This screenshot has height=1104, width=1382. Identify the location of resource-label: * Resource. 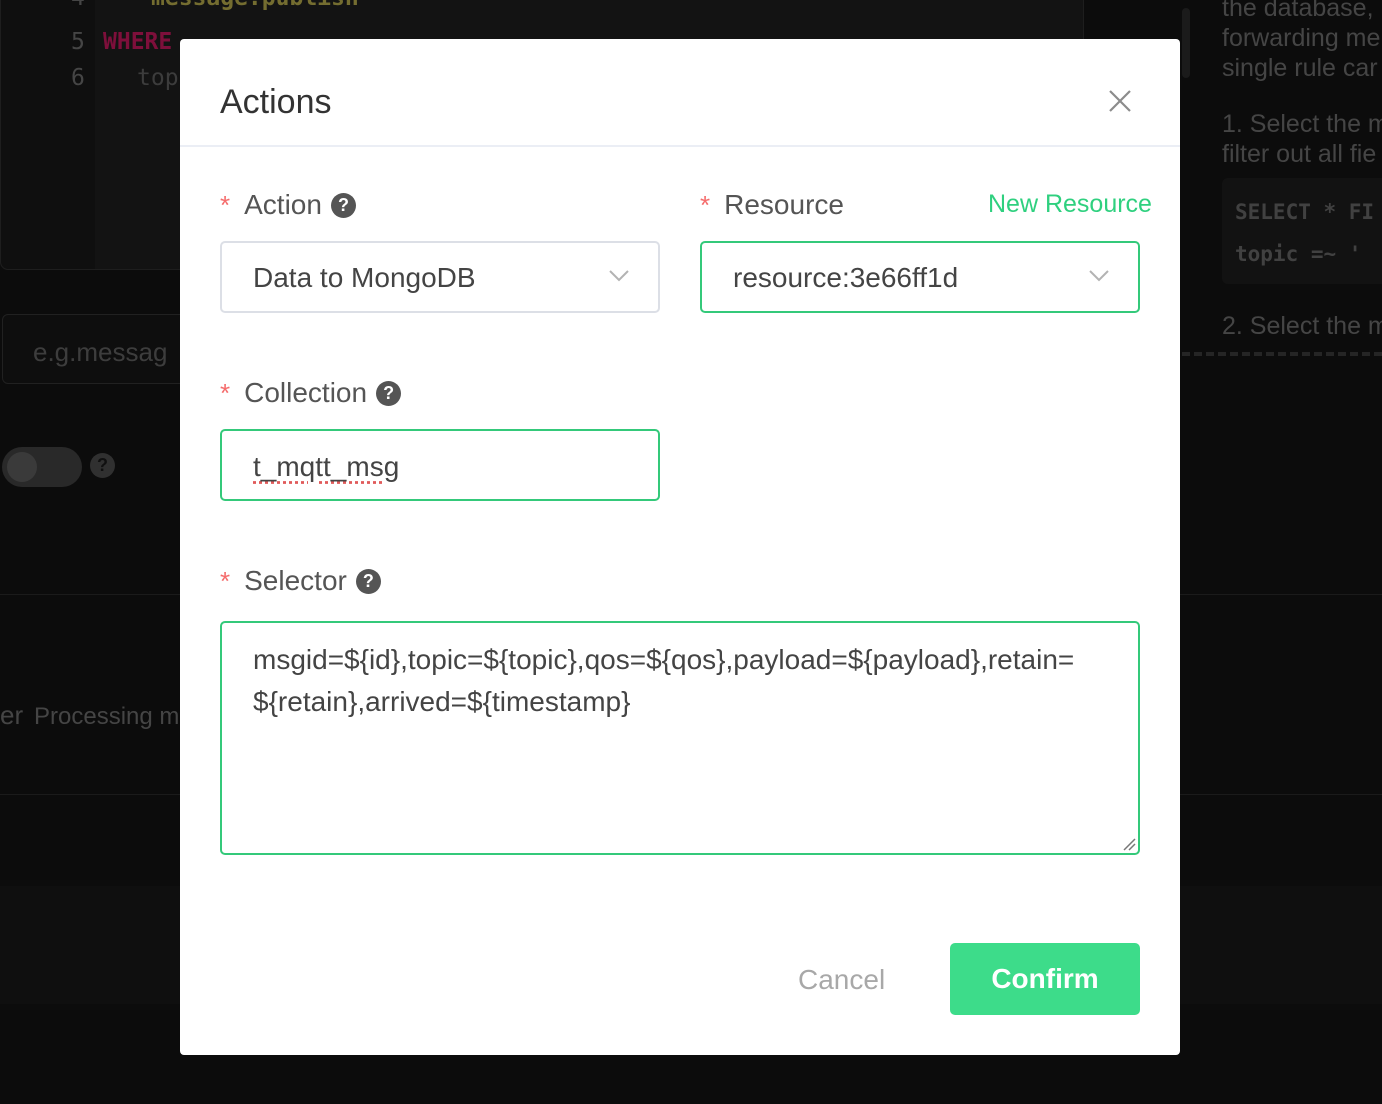
(772, 205).